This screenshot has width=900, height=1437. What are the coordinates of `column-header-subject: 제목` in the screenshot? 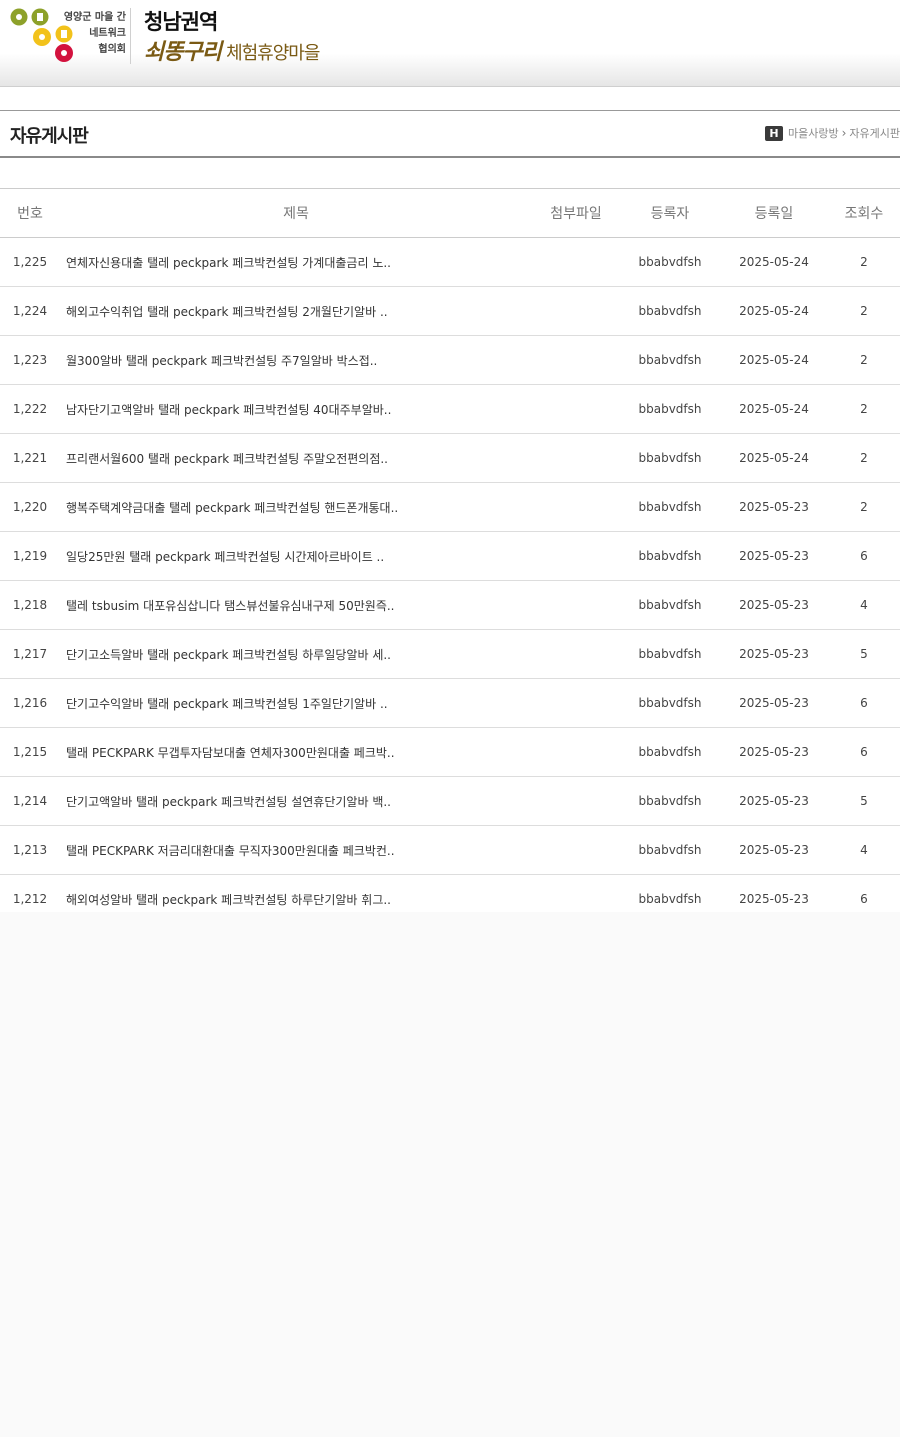 It's located at (296, 213).